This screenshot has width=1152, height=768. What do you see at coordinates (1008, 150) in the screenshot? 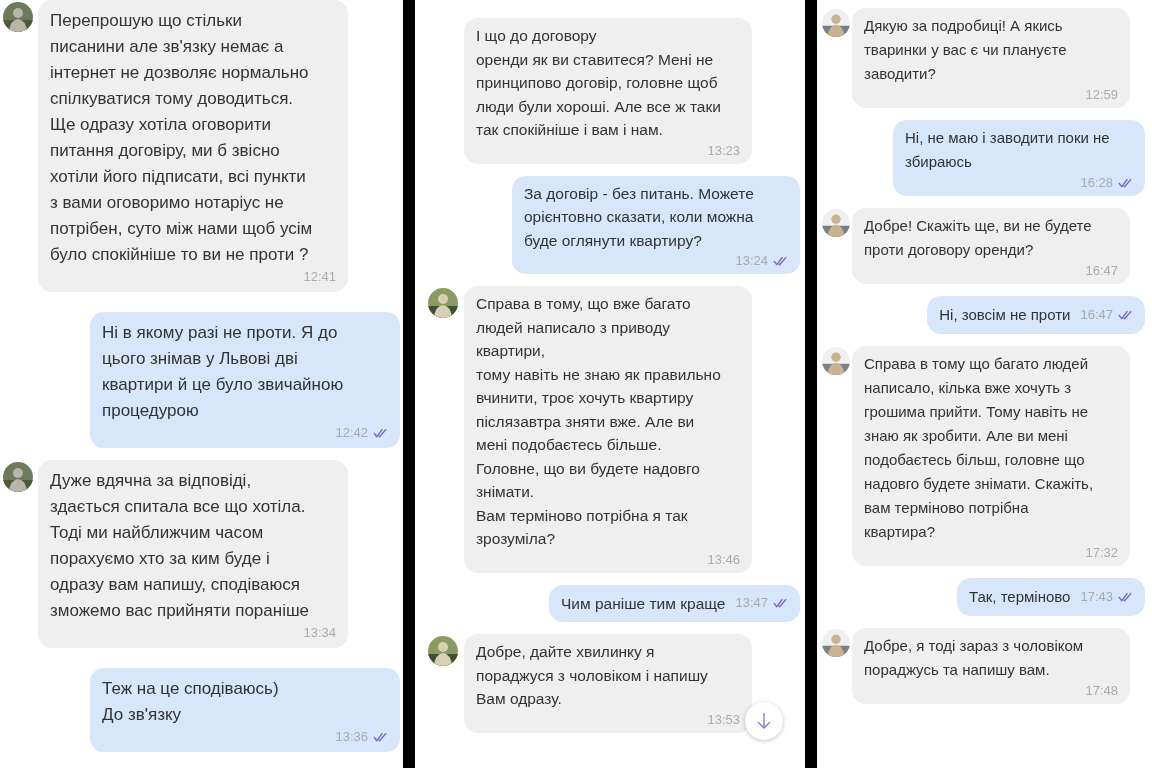
I see `message-text: Ні, не маю і заводити поки не збираюсь` at bounding box center [1008, 150].